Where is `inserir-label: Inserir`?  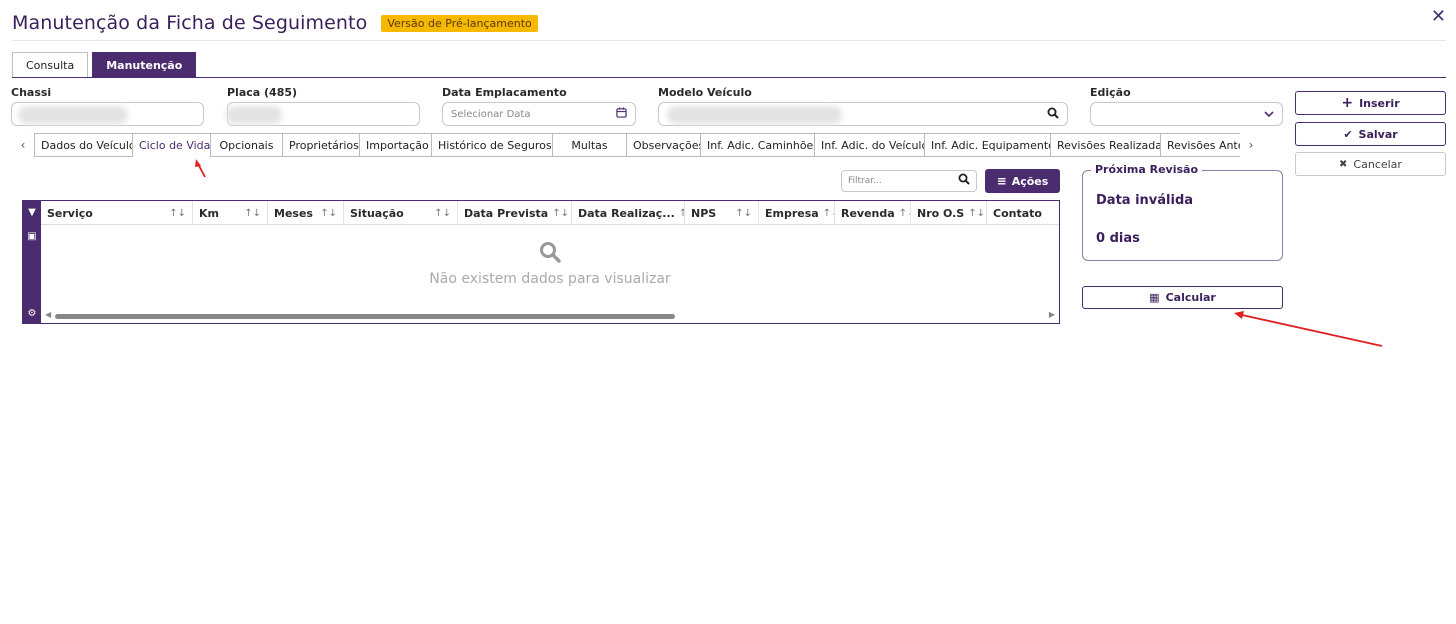 inserir-label: Inserir is located at coordinates (1379, 103).